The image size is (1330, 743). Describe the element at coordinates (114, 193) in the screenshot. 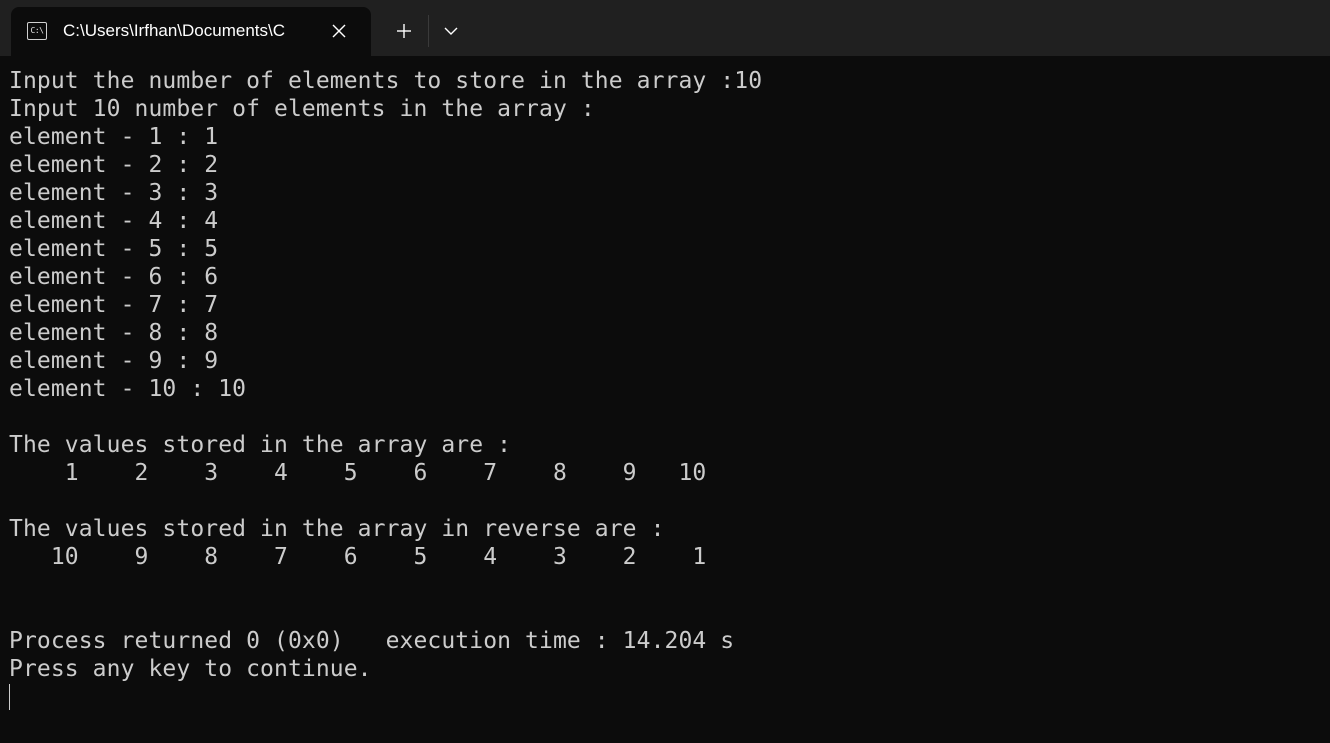

I see `console-line: element - 3 : 3` at that location.